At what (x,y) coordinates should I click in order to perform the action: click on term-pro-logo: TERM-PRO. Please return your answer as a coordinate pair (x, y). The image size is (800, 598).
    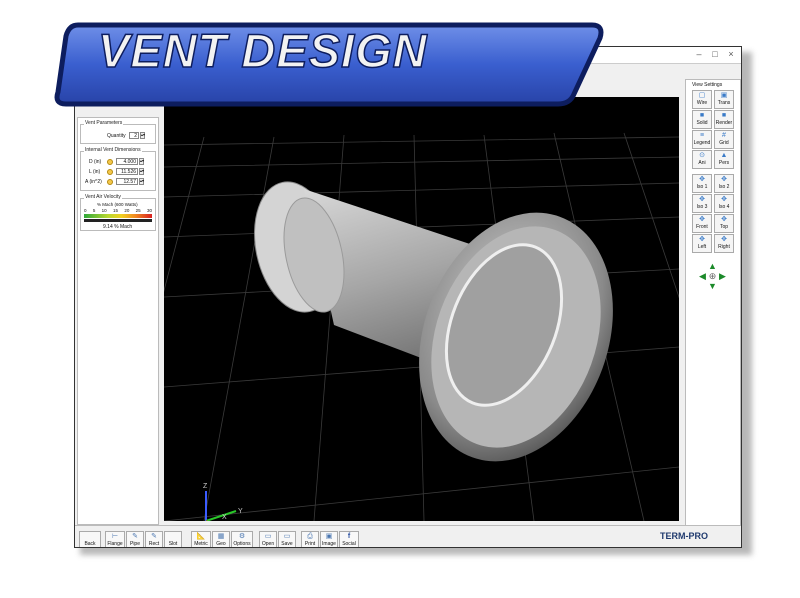
    Looking at the image, I should click on (684, 536).